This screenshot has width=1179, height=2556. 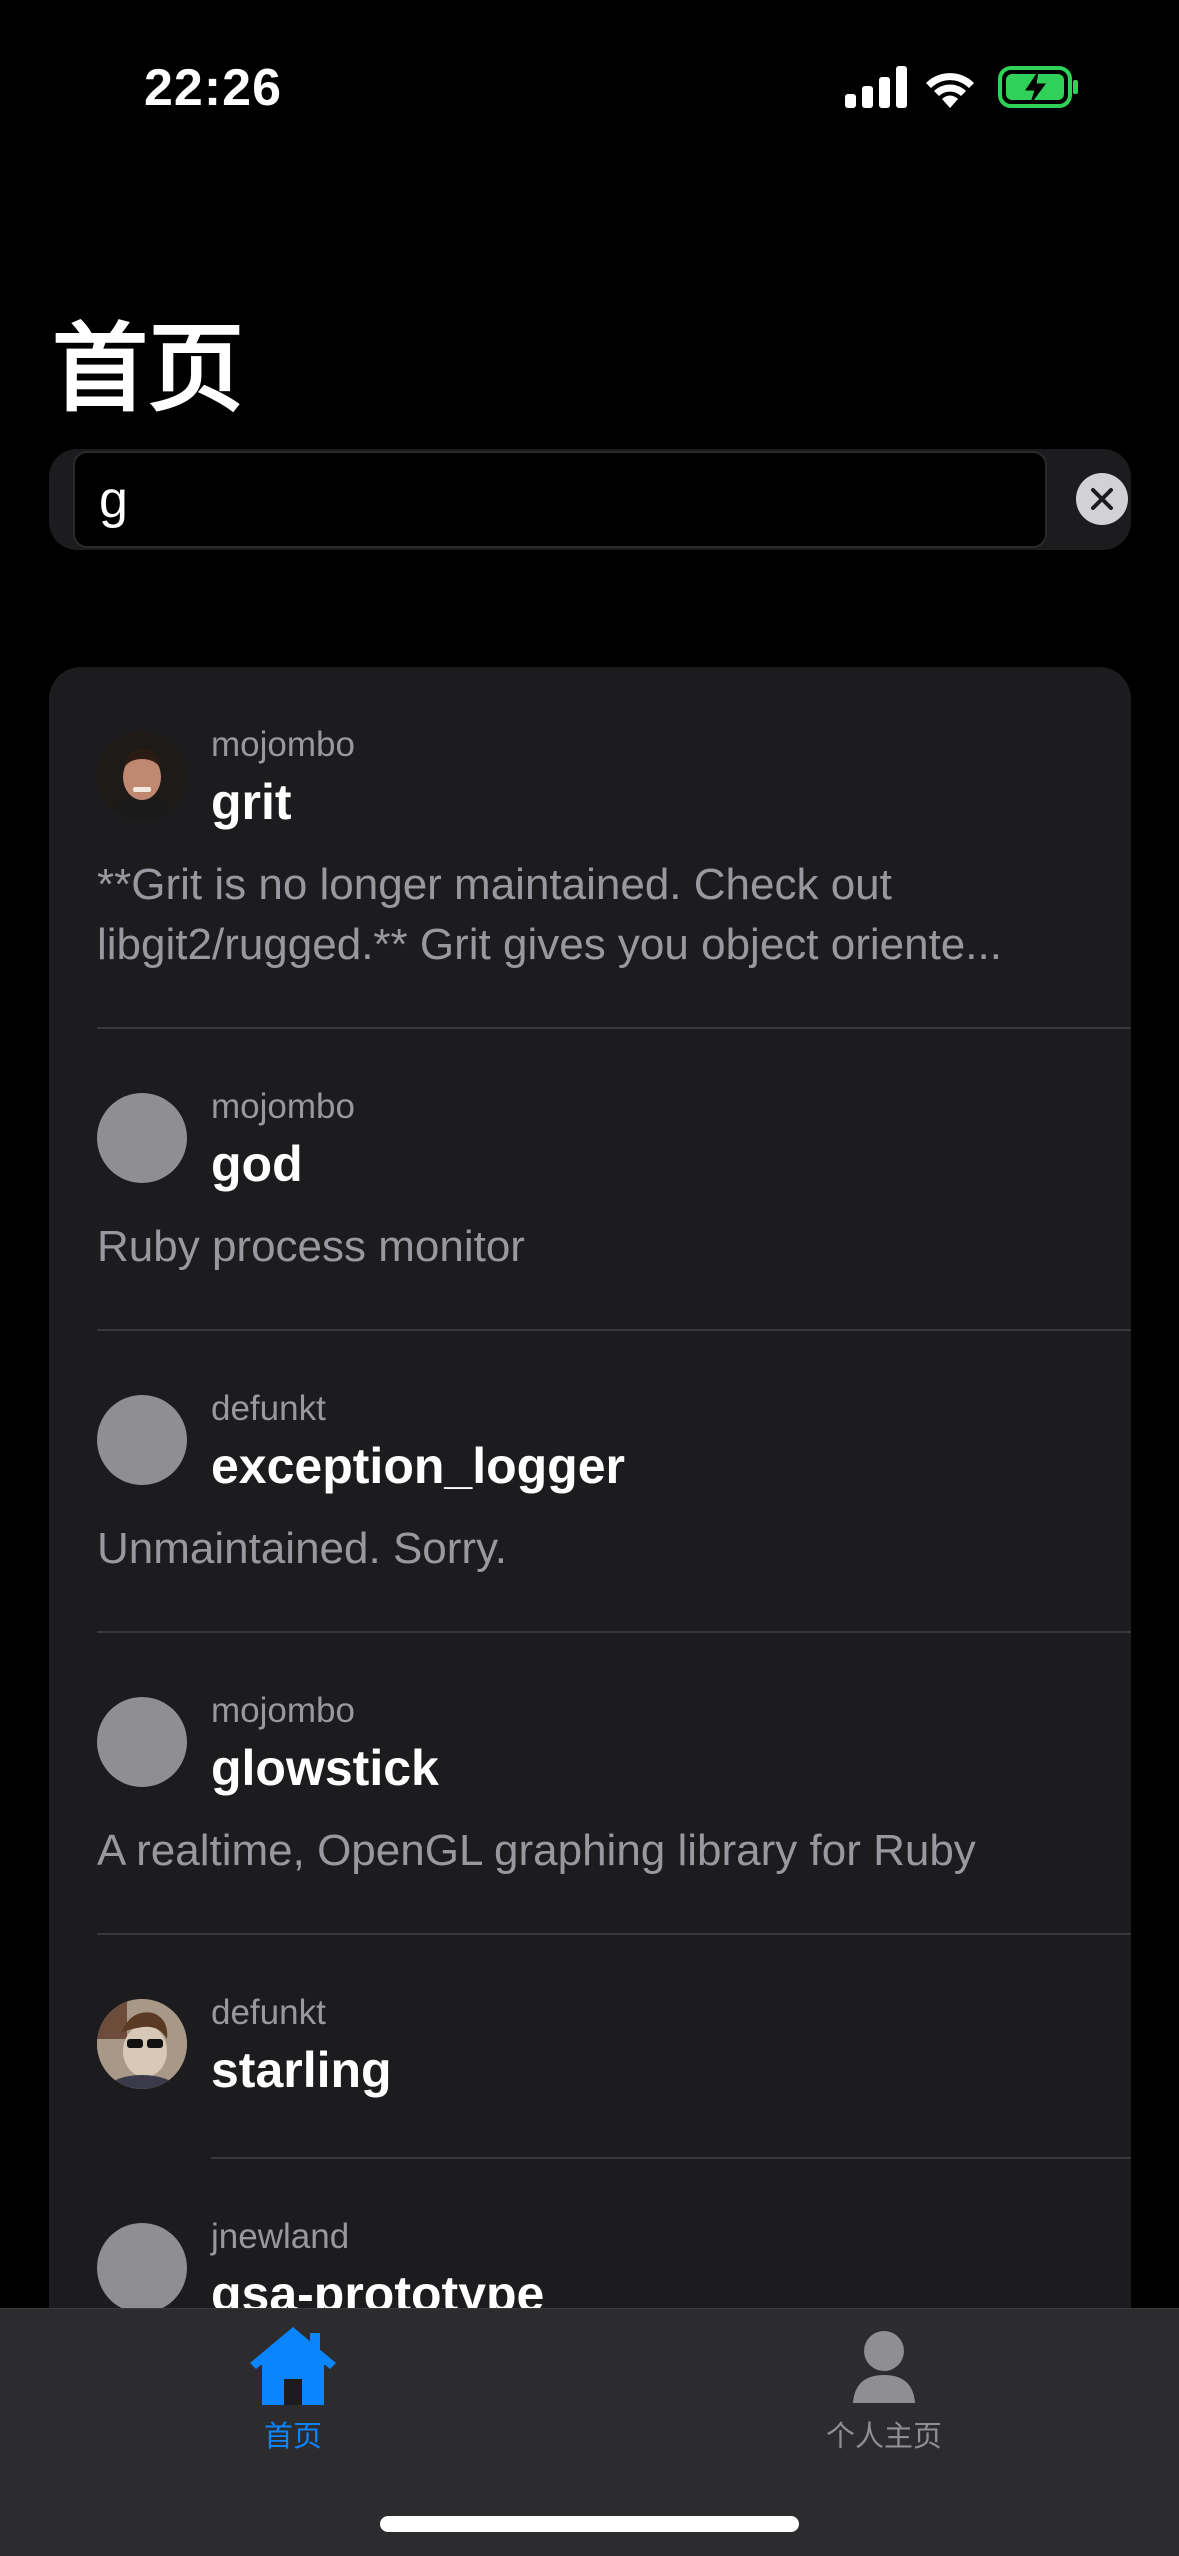 I want to click on repo-name: god, so click(x=257, y=1164).